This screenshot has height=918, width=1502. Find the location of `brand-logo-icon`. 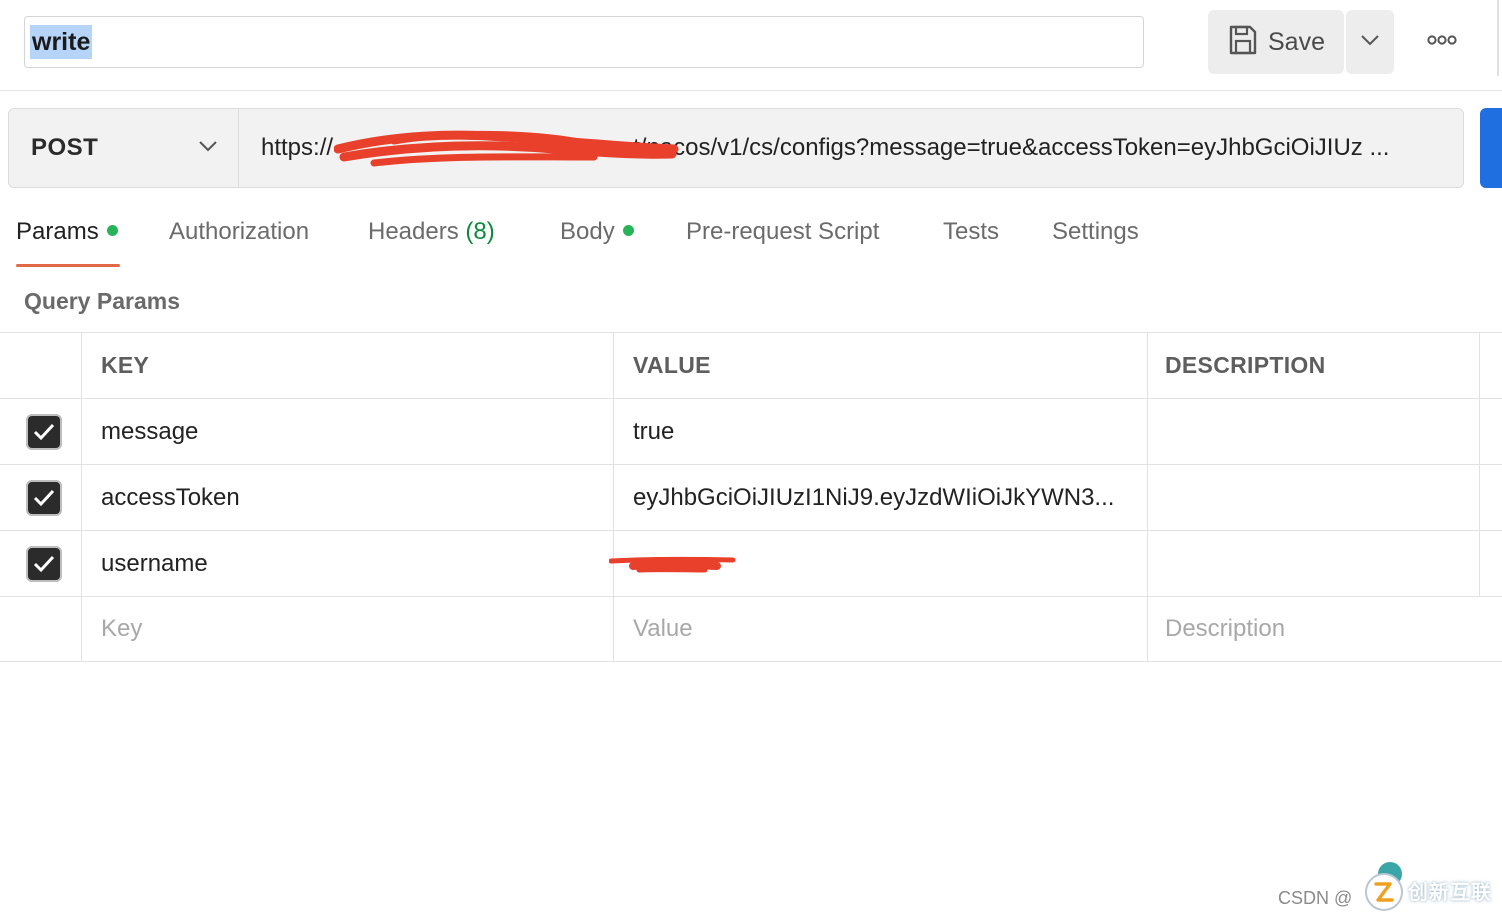

brand-logo-icon is located at coordinates (1384, 886).